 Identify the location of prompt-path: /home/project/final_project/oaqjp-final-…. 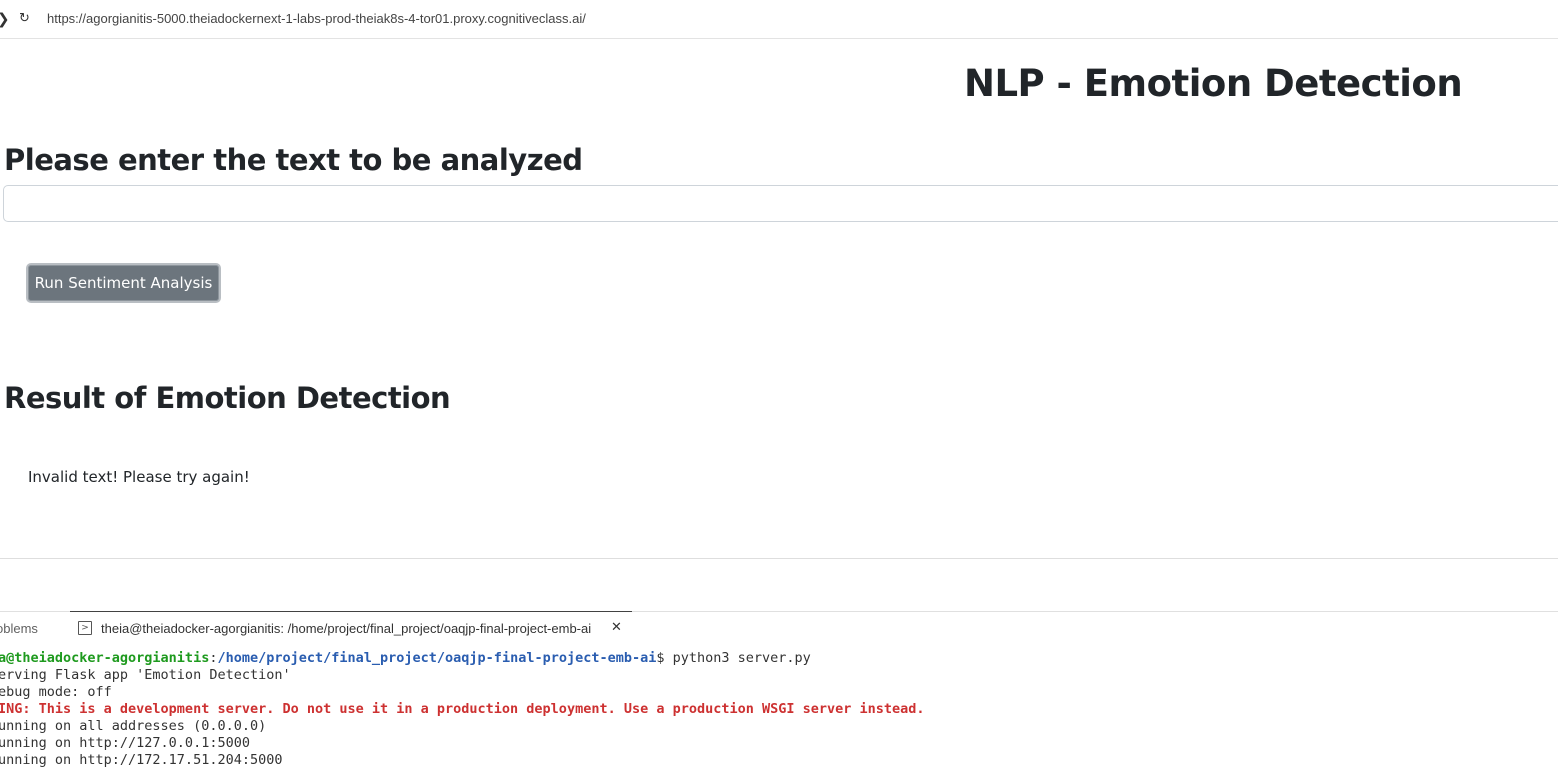
(437, 658).